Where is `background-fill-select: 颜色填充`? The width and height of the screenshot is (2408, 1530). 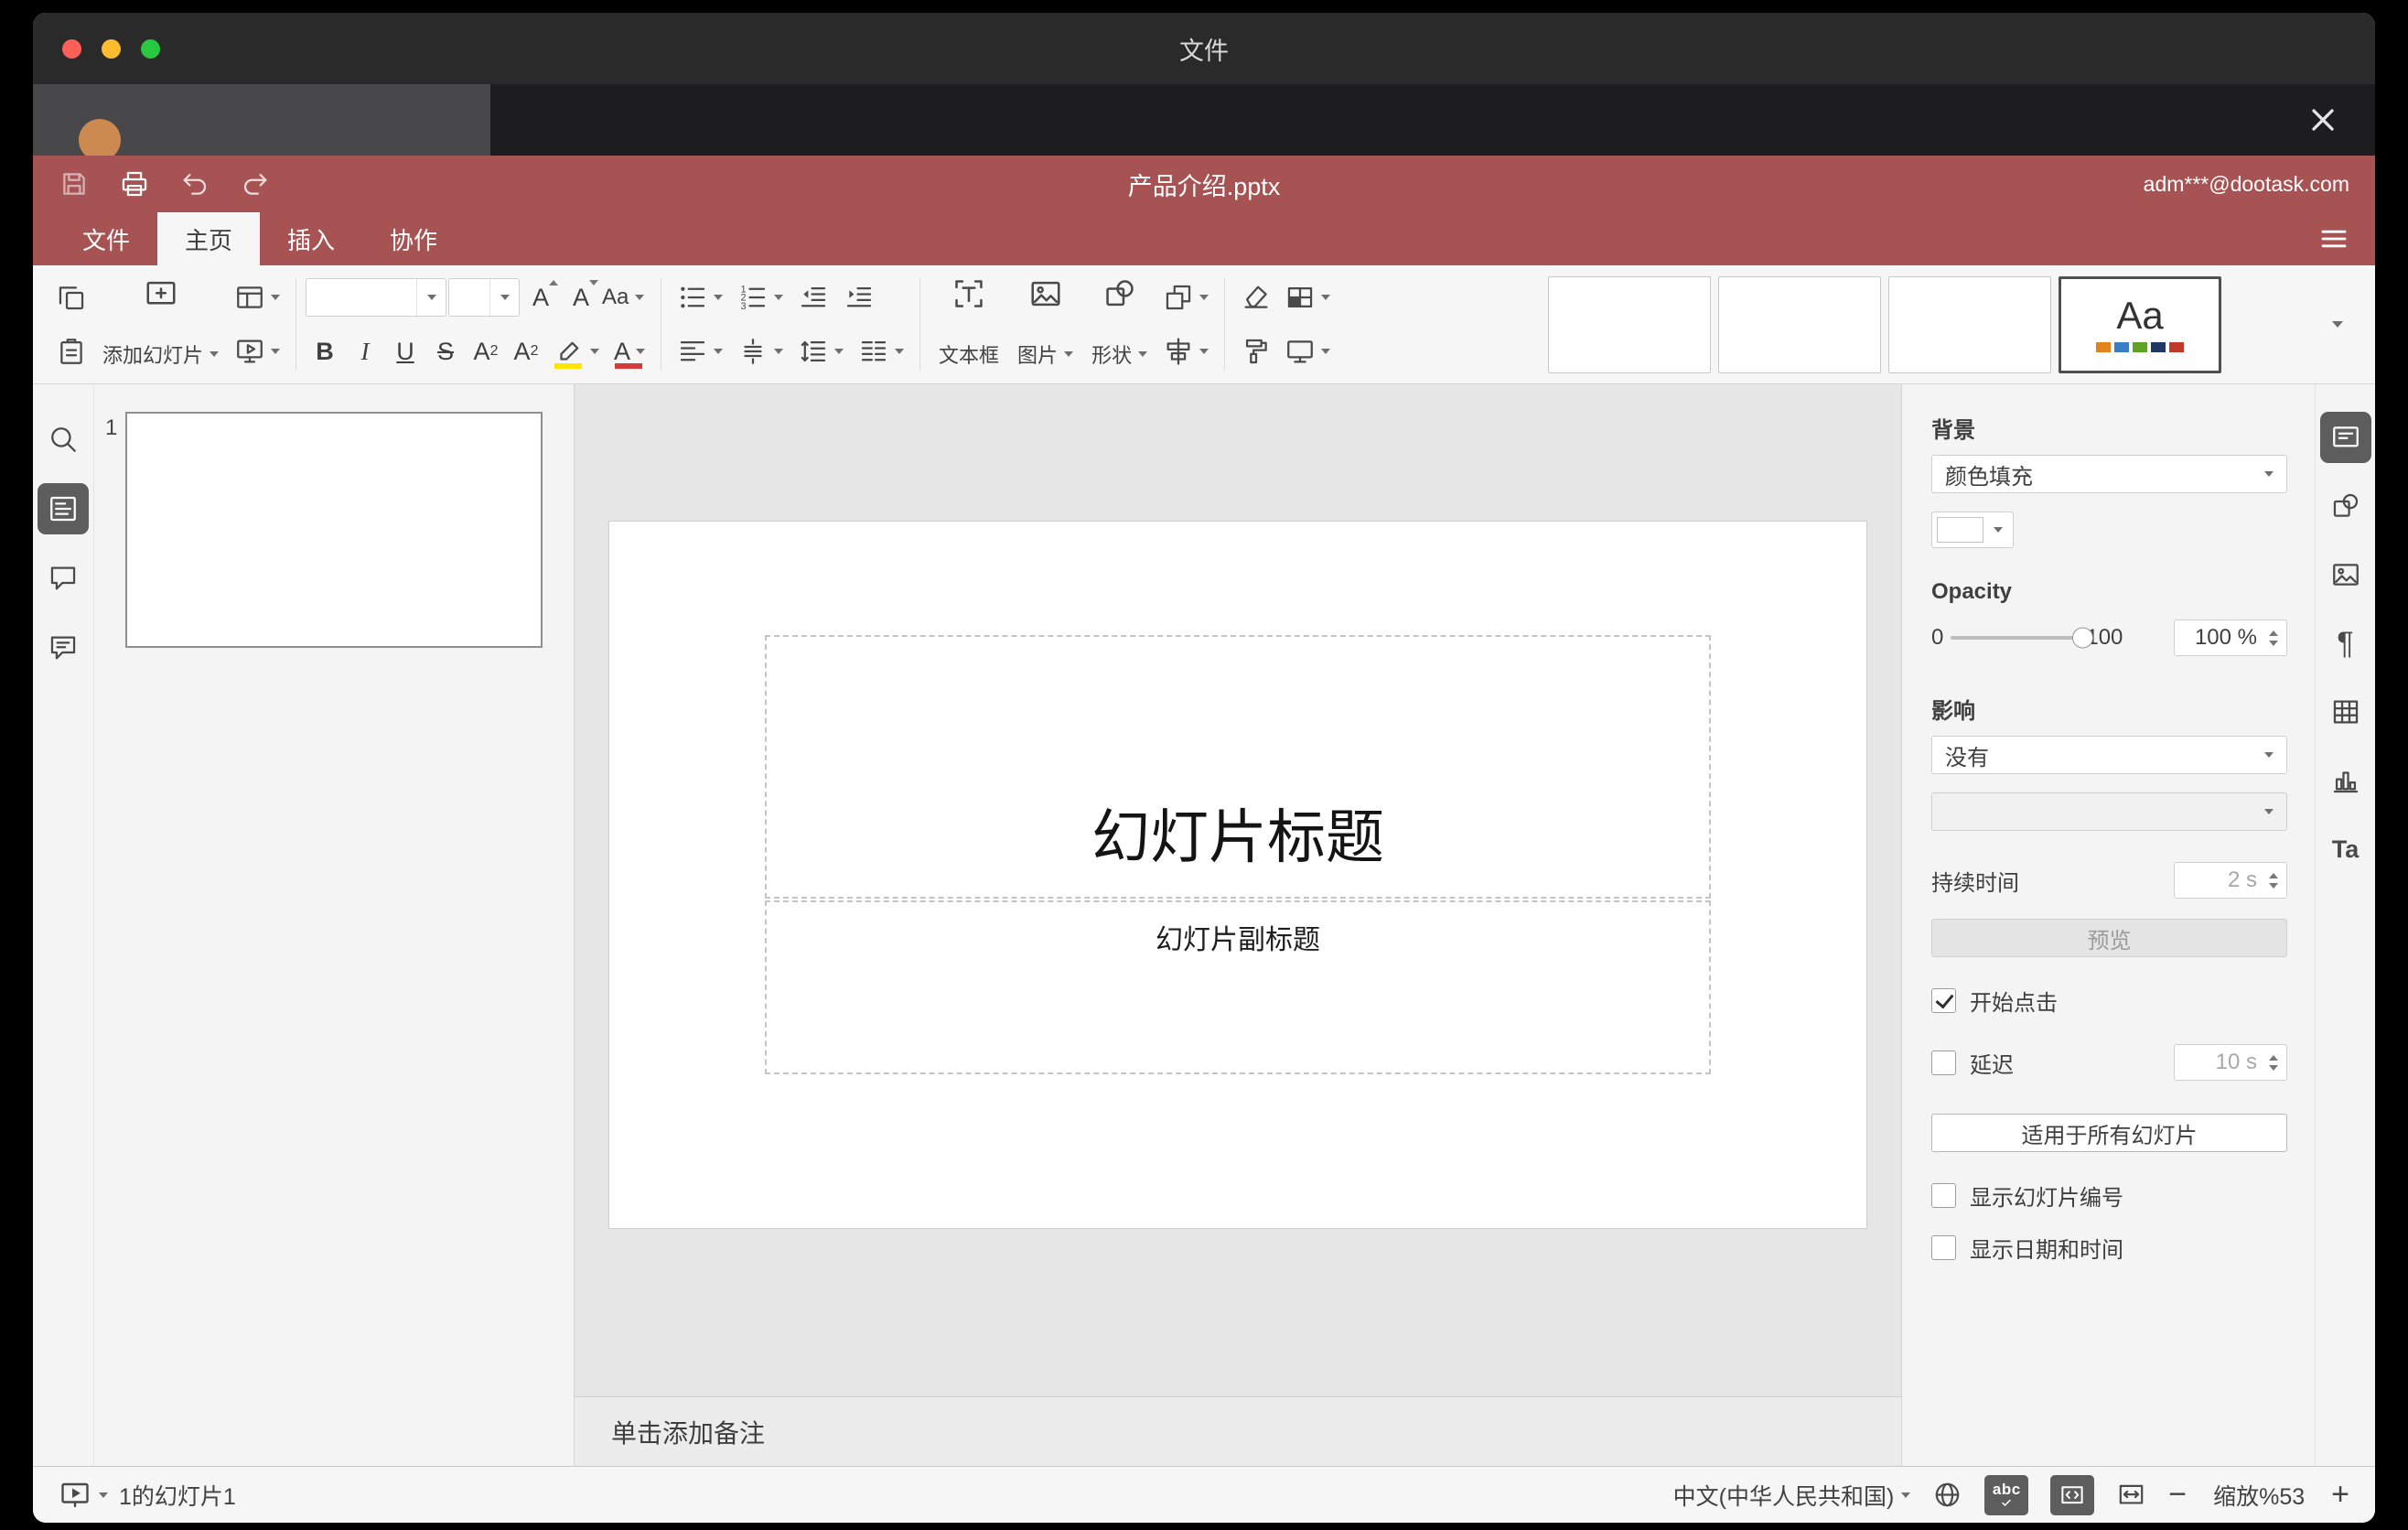
background-fill-select: 颜色填充 is located at coordinates (2109, 474).